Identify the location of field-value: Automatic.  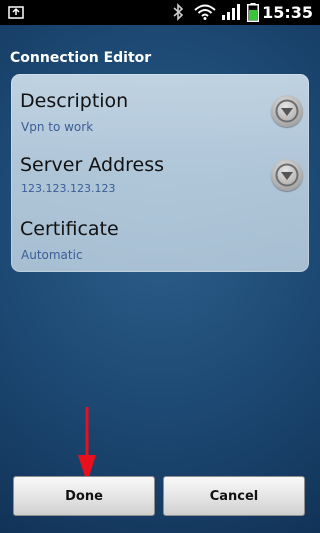
(52, 255).